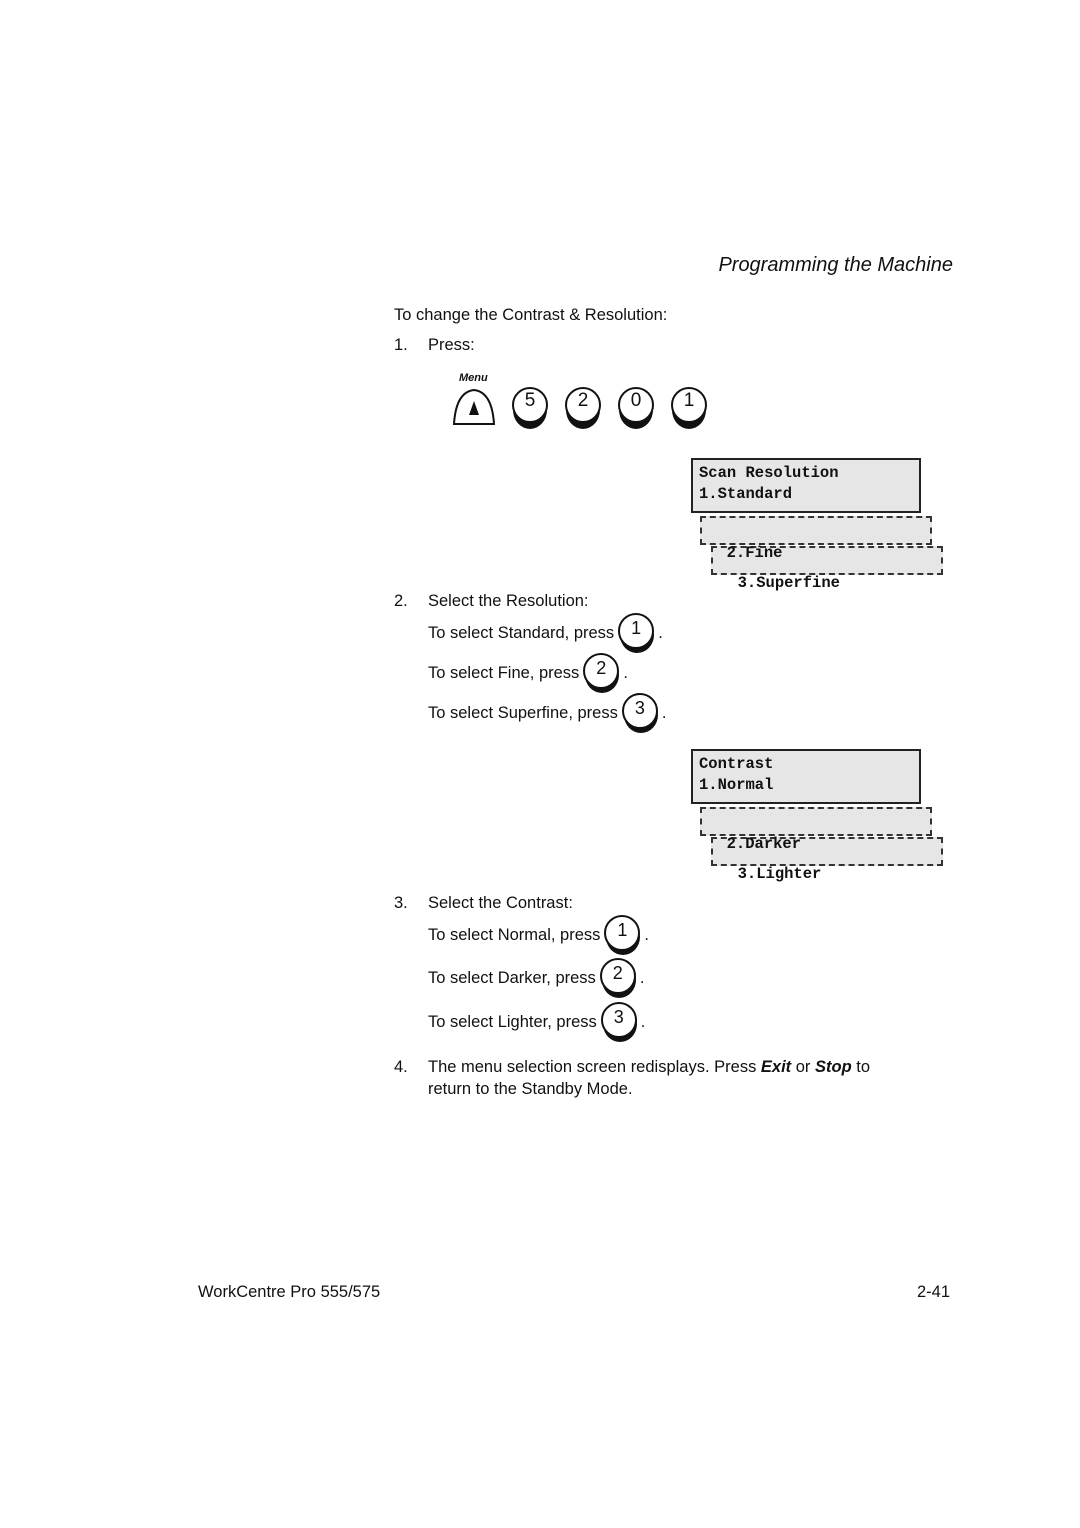 Image resolution: width=1080 pixels, height=1528 pixels. I want to click on step-4-number: 4., so click(401, 1067).